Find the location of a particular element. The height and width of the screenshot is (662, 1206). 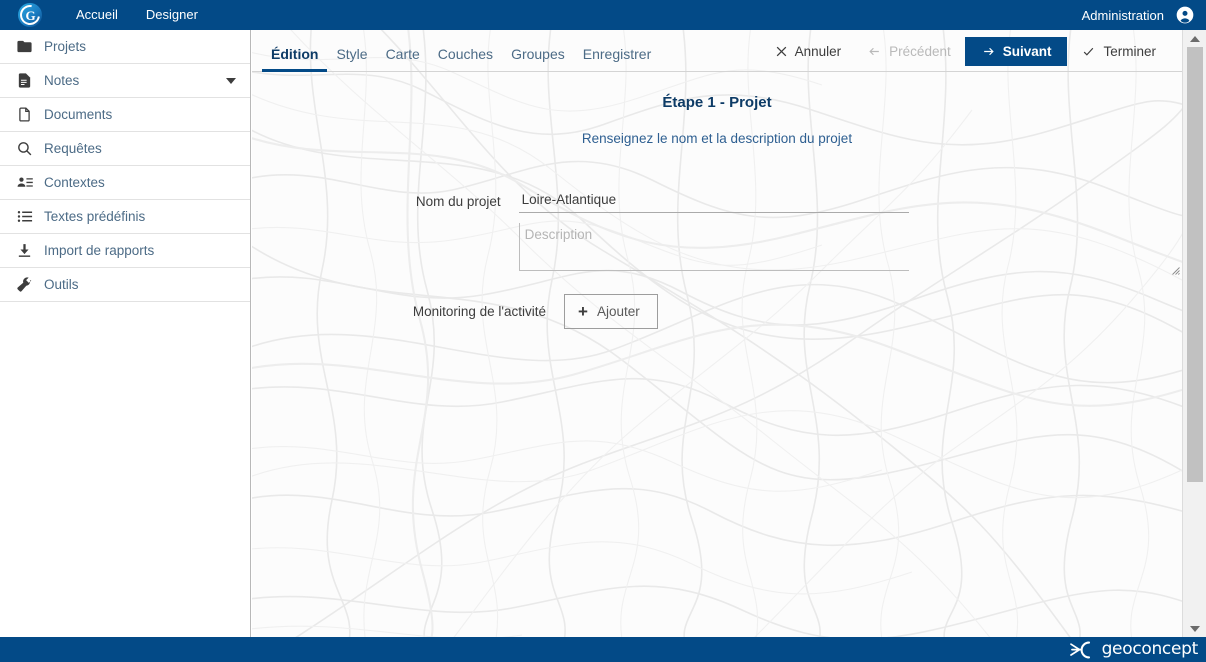

scroll-down-button is located at coordinates (1194, 628).